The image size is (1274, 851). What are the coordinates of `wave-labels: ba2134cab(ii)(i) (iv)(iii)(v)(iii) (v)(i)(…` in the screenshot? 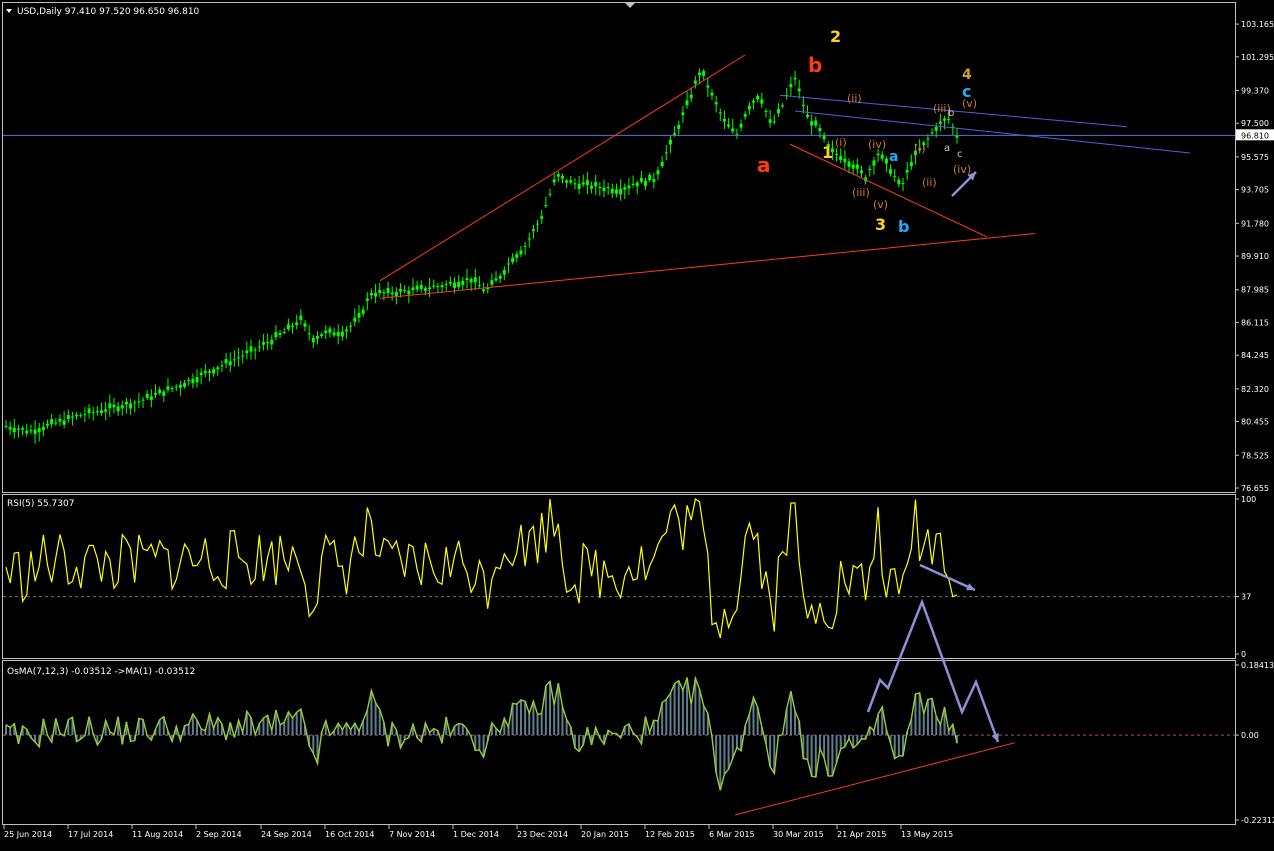 It's located at (867, 131).